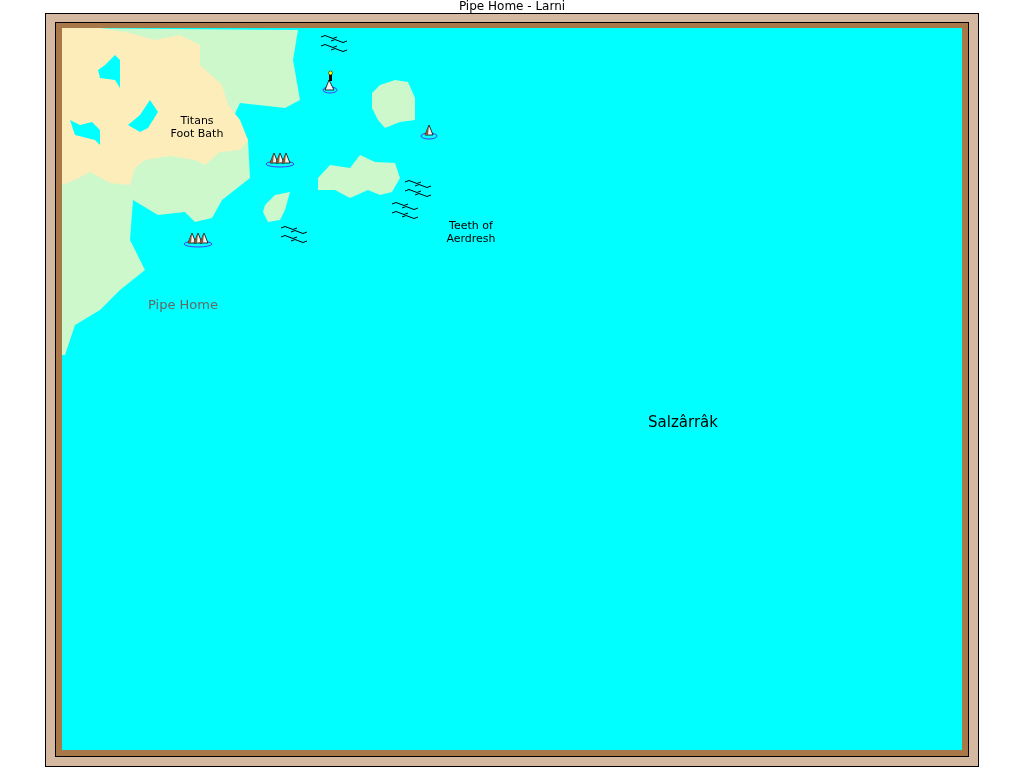  Describe the element at coordinates (512, 6) in the screenshot. I see `window-title: Pipe Home - Larni` at that location.